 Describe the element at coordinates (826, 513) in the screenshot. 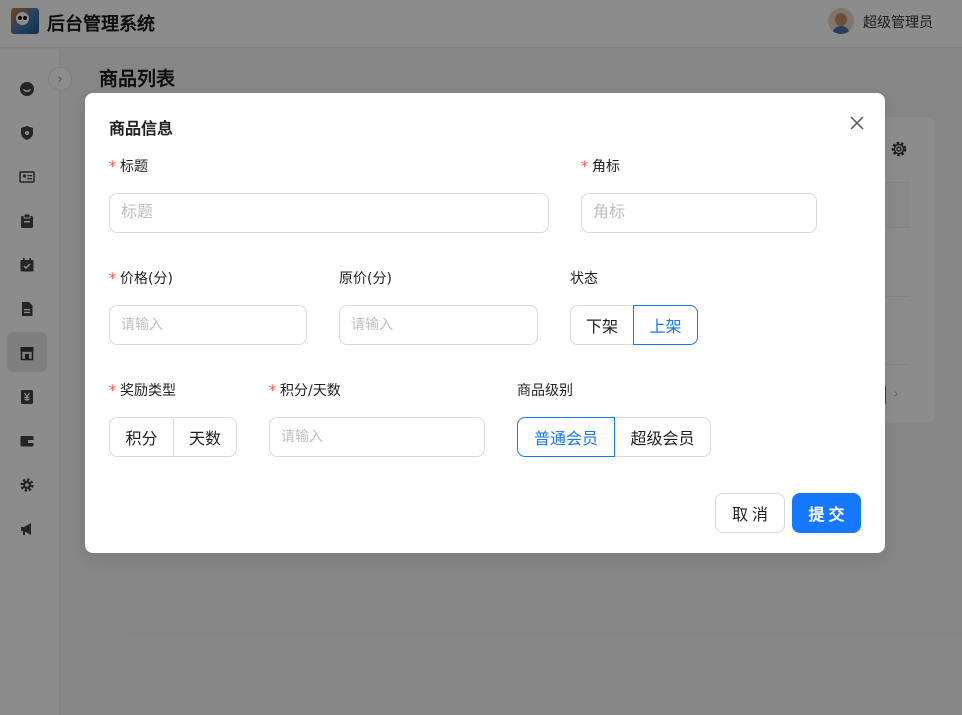

I see `submit-button: 提交` at that location.